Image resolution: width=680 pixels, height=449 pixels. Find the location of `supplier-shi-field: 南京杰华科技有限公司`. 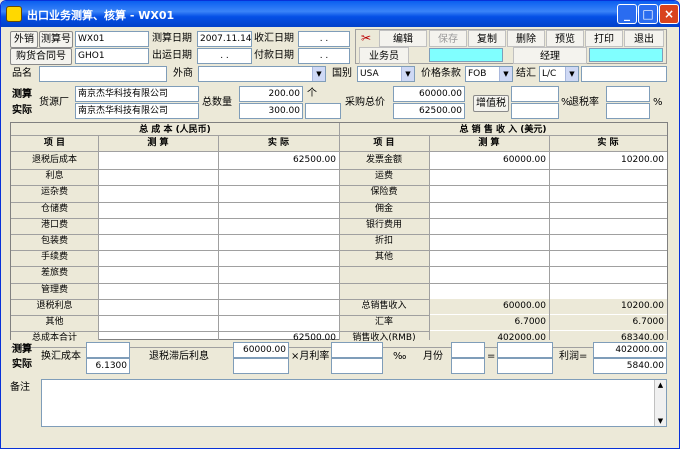

supplier-shi-field: 南京杰华科技有限公司 is located at coordinates (137, 111).